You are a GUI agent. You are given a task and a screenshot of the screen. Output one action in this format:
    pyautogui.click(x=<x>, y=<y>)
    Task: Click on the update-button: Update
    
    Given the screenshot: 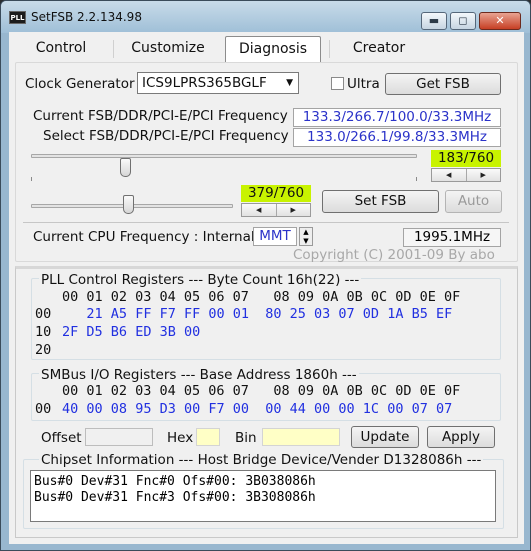 What is the action you would take?
    pyautogui.click(x=385, y=437)
    